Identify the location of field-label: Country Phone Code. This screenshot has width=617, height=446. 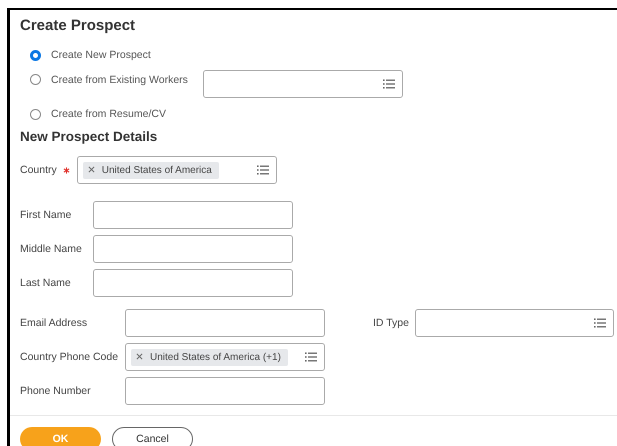
(70, 357).